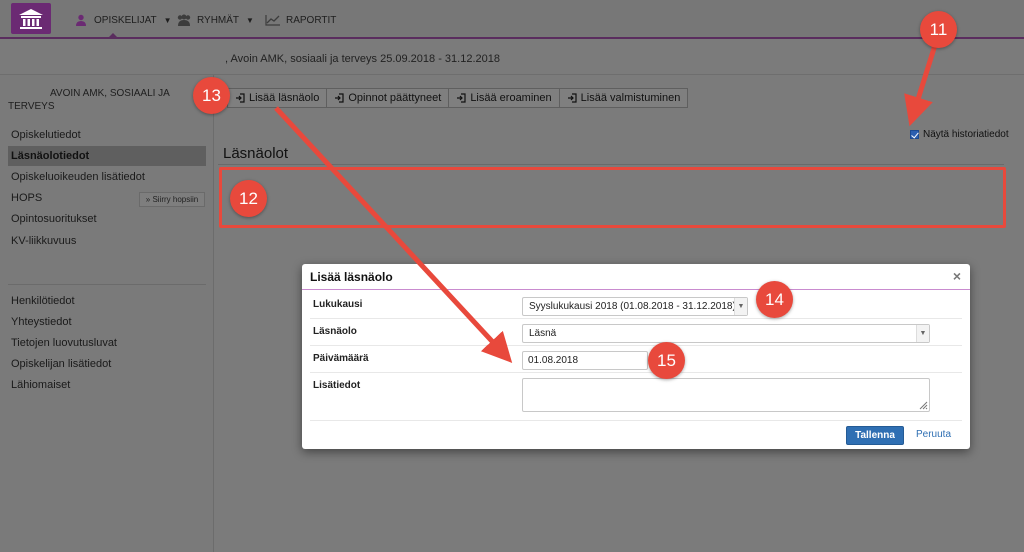  Describe the element at coordinates (726, 333) in the screenshot. I see `attendance-select: Läsnä ▼` at that location.